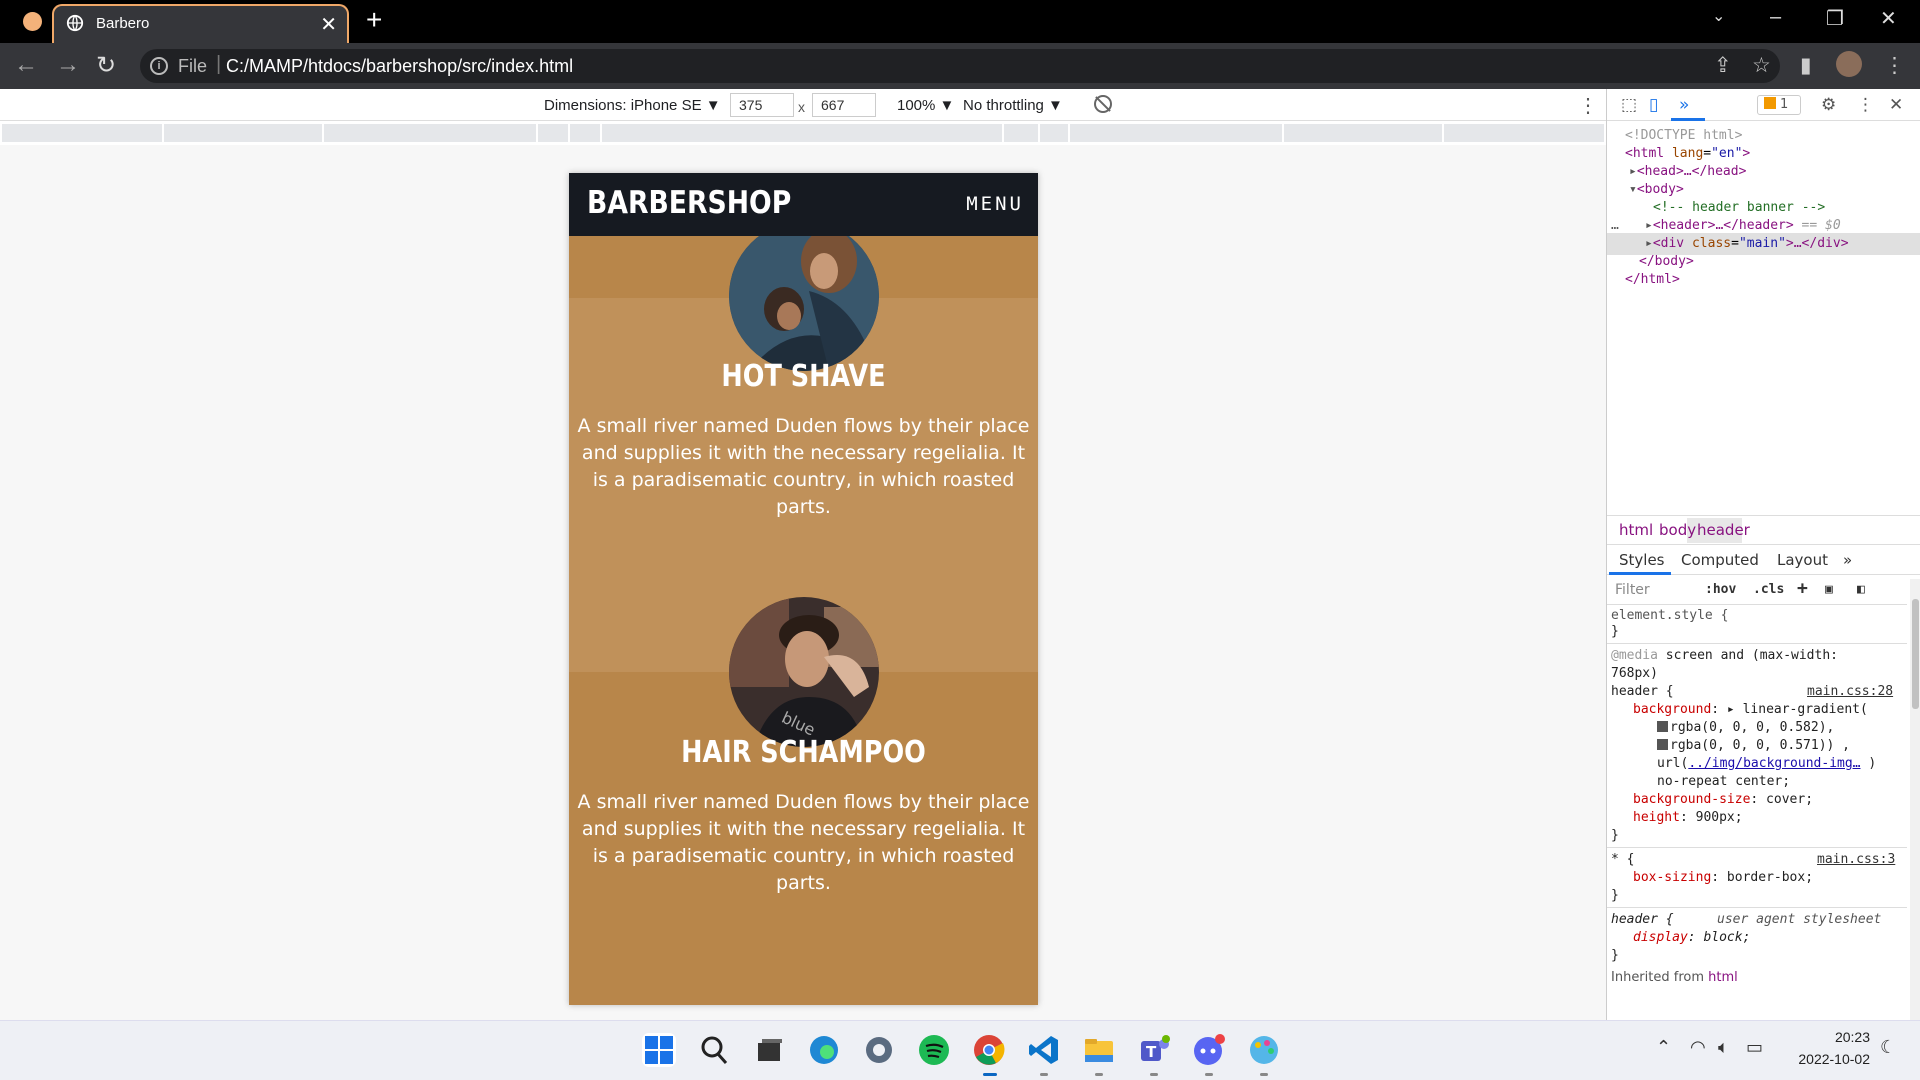 Image resolution: width=1920 pixels, height=1080 pixels. Describe the element at coordinates (769, 1050) in the screenshot. I see `task-view-icon` at that location.